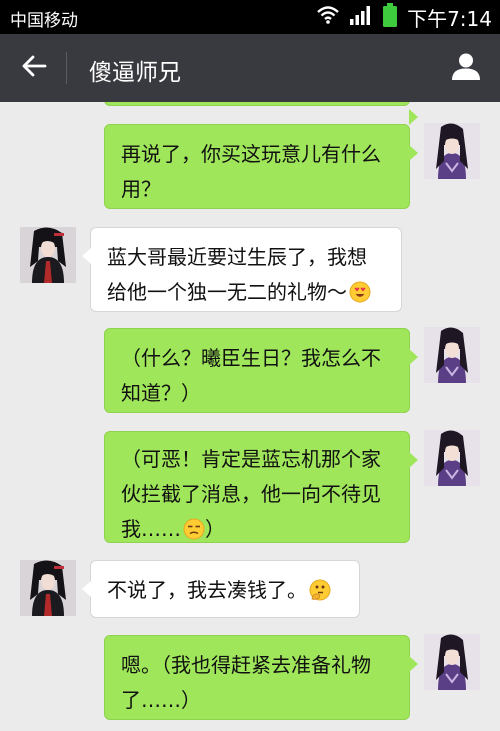 The height and width of the screenshot is (731, 500). What do you see at coordinates (257, 531) in the screenshot?
I see `message-text-line: 我…… ）` at bounding box center [257, 531].